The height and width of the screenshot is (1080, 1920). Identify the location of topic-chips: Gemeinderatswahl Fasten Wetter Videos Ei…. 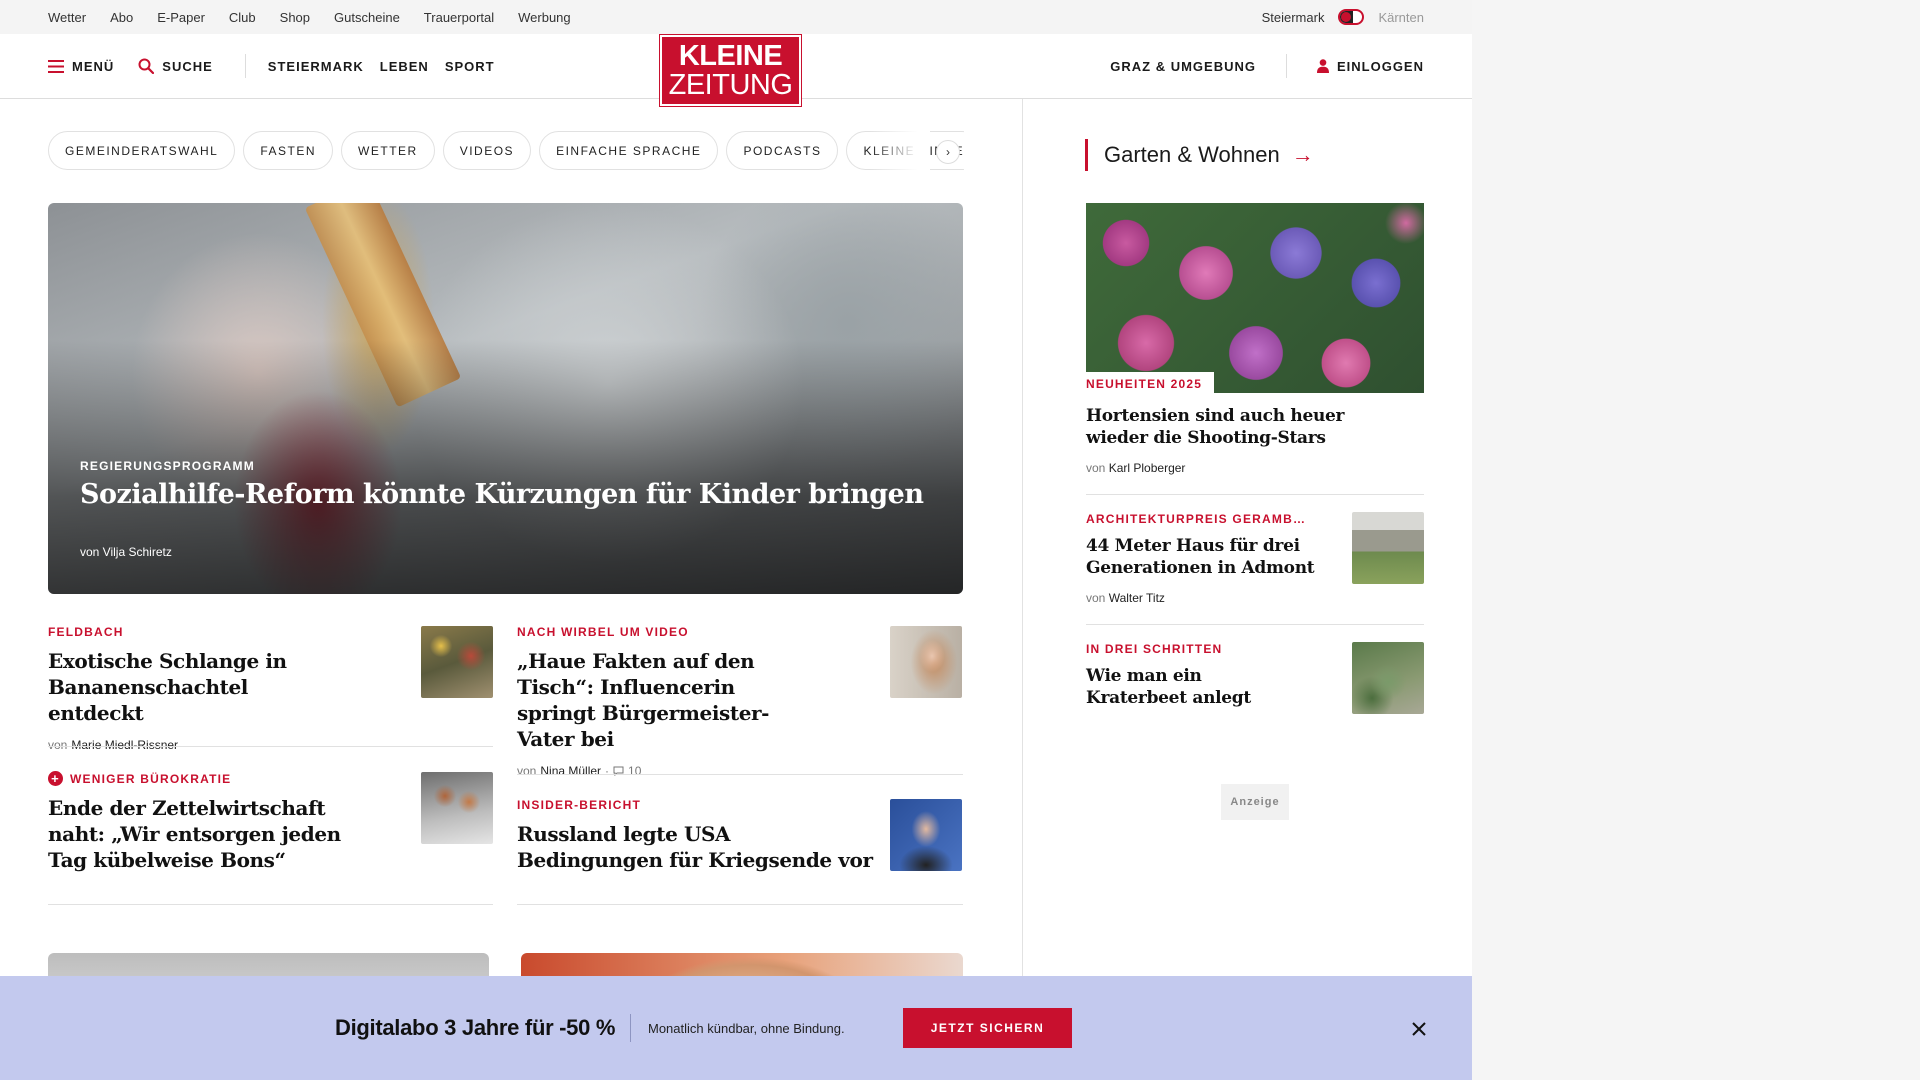
(506, 151).